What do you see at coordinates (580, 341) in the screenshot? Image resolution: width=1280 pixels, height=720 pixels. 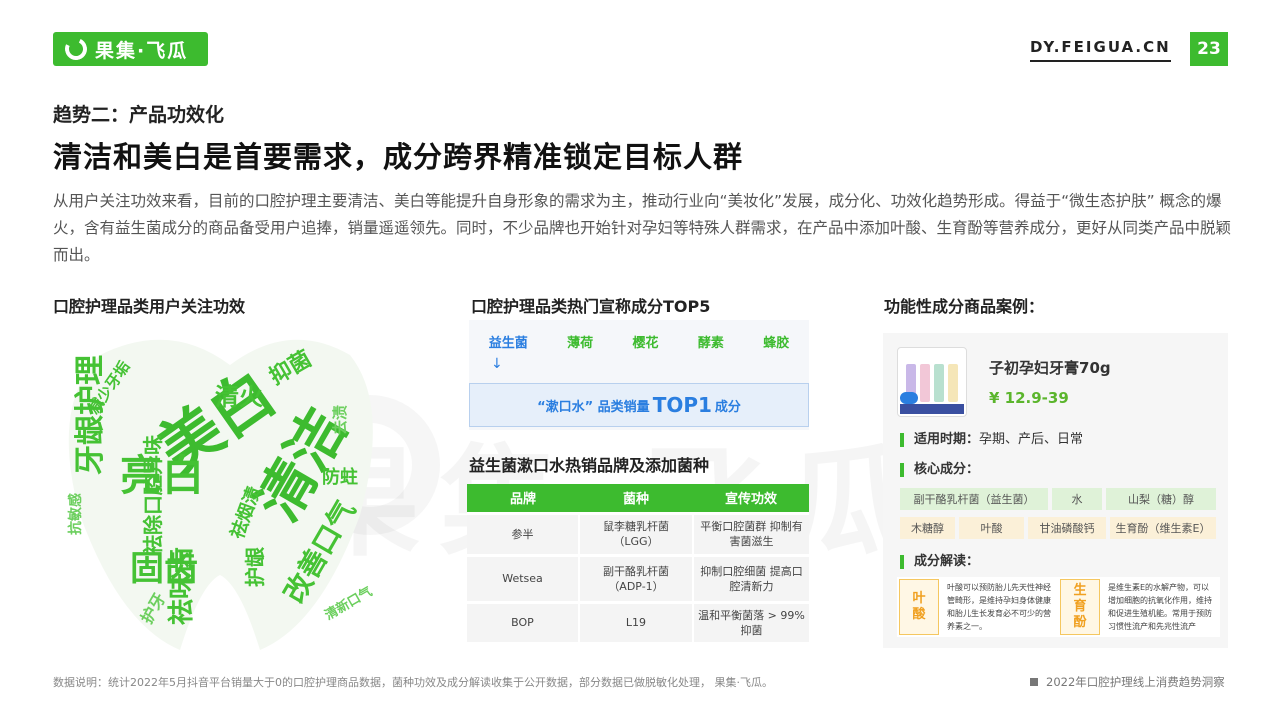 I see `top5-item: 薄荷` at bounding box center [580, 341].